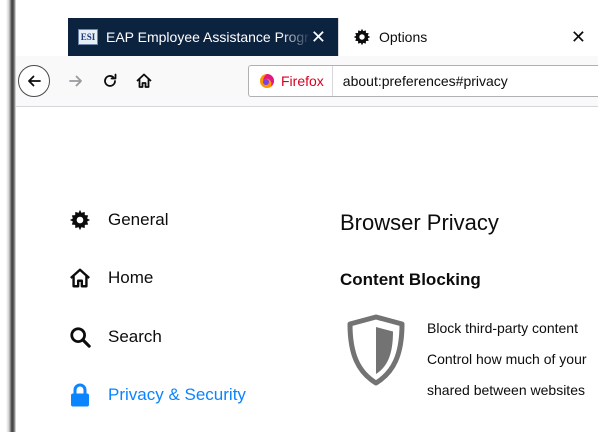 Image resolution: width=598 pixels, height=432 pixels. What do you see at coordinates (208, 37) in the screenshot?
I see `tab-title: EAP Employee Assistance Program` at bounding box center [208, 37].